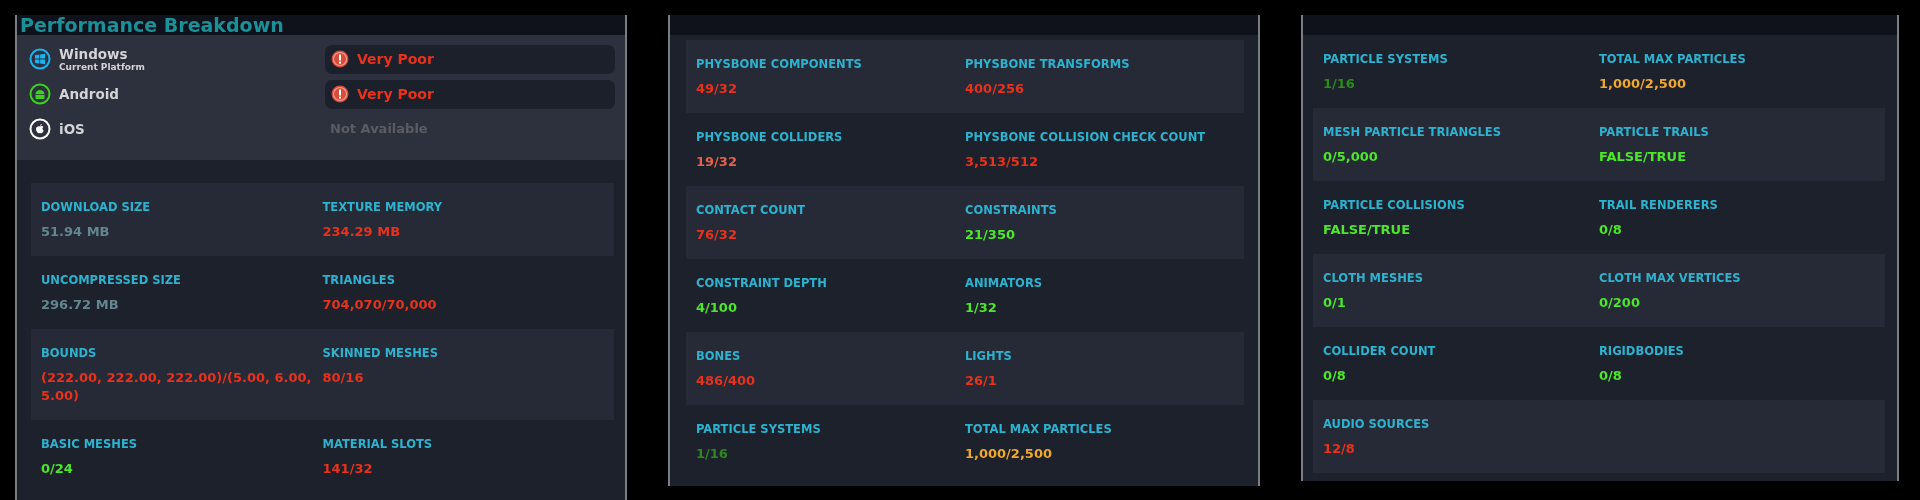 This screenshot has width=1920, height=500. What do you see at coordinates (769, 137) in the screenshot?
I see `metric-label: PHYSBONE COLLIDERS` at bounding box center [769, 137].